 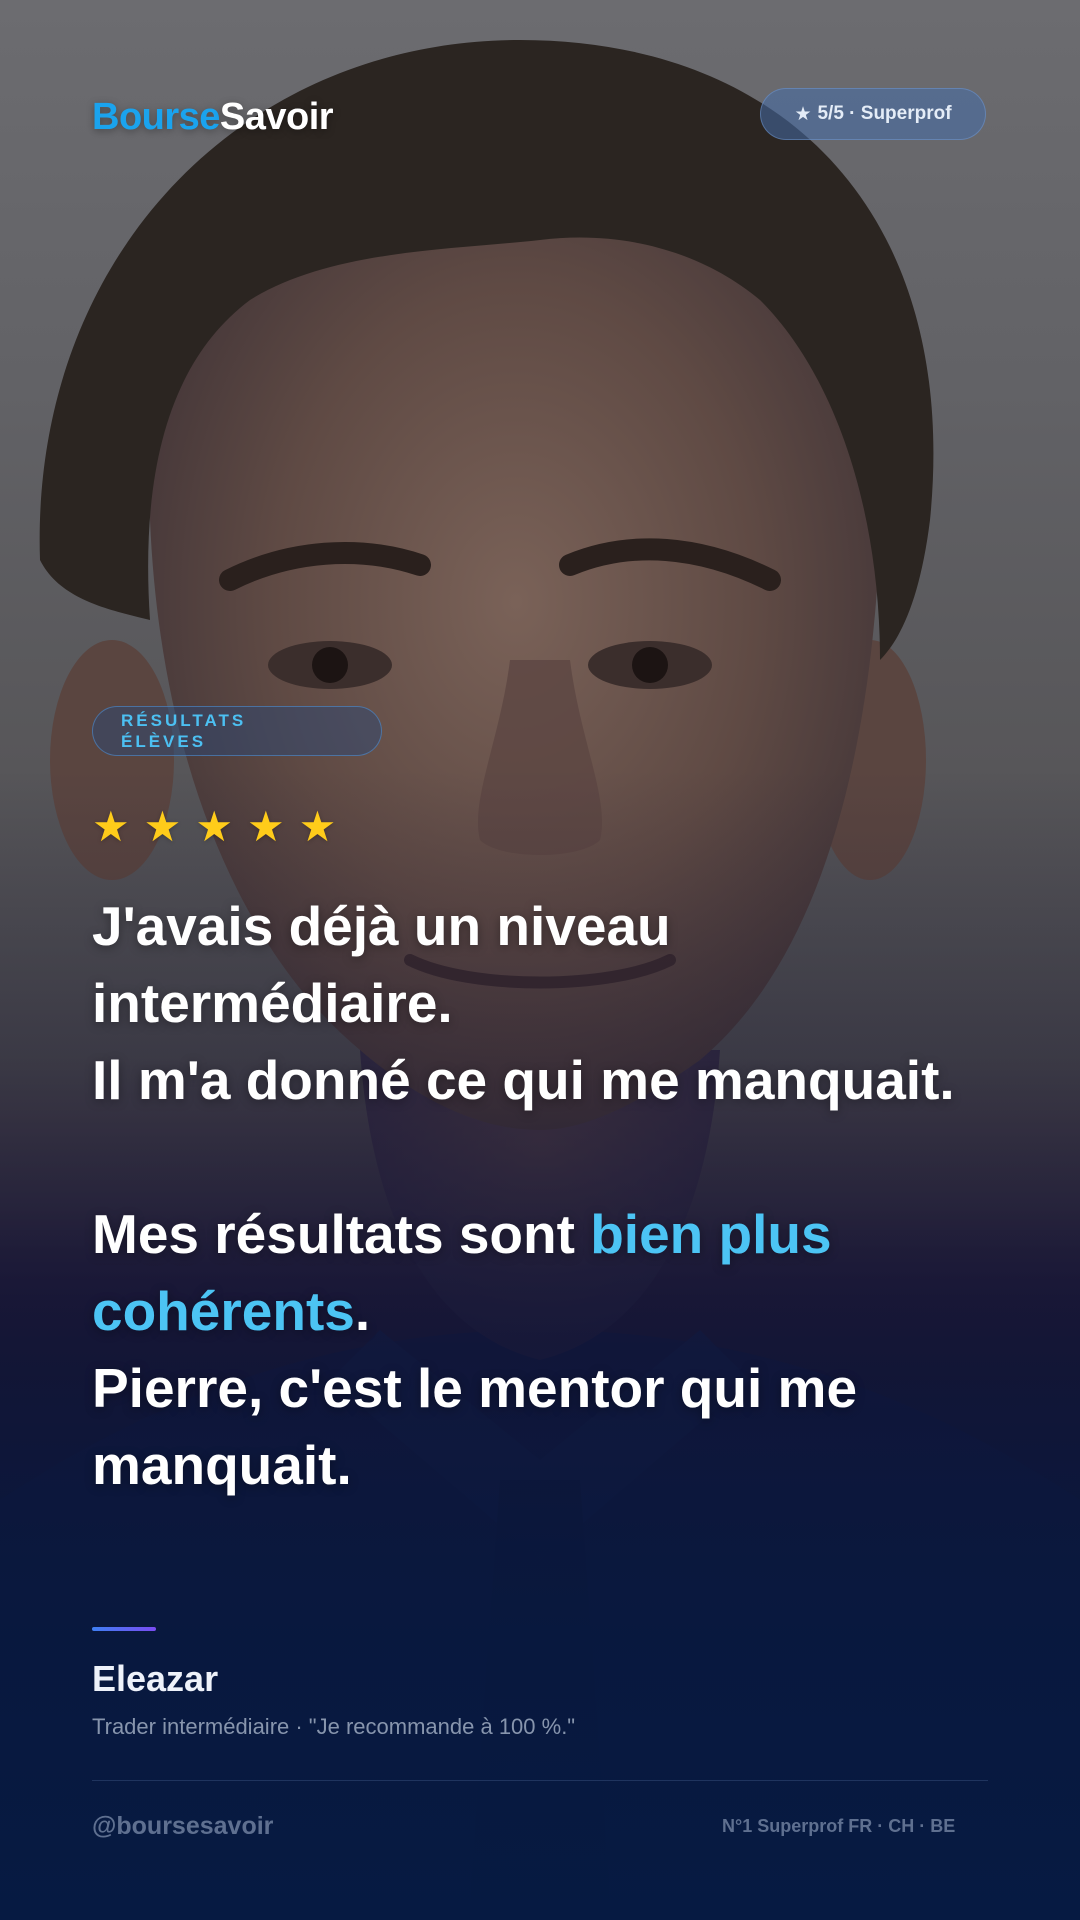 What do you see at coordinates (184, 720) in the screenshot?
I see `category-tag-line1: RÉSULTATS` at bounding box center [184, 720].